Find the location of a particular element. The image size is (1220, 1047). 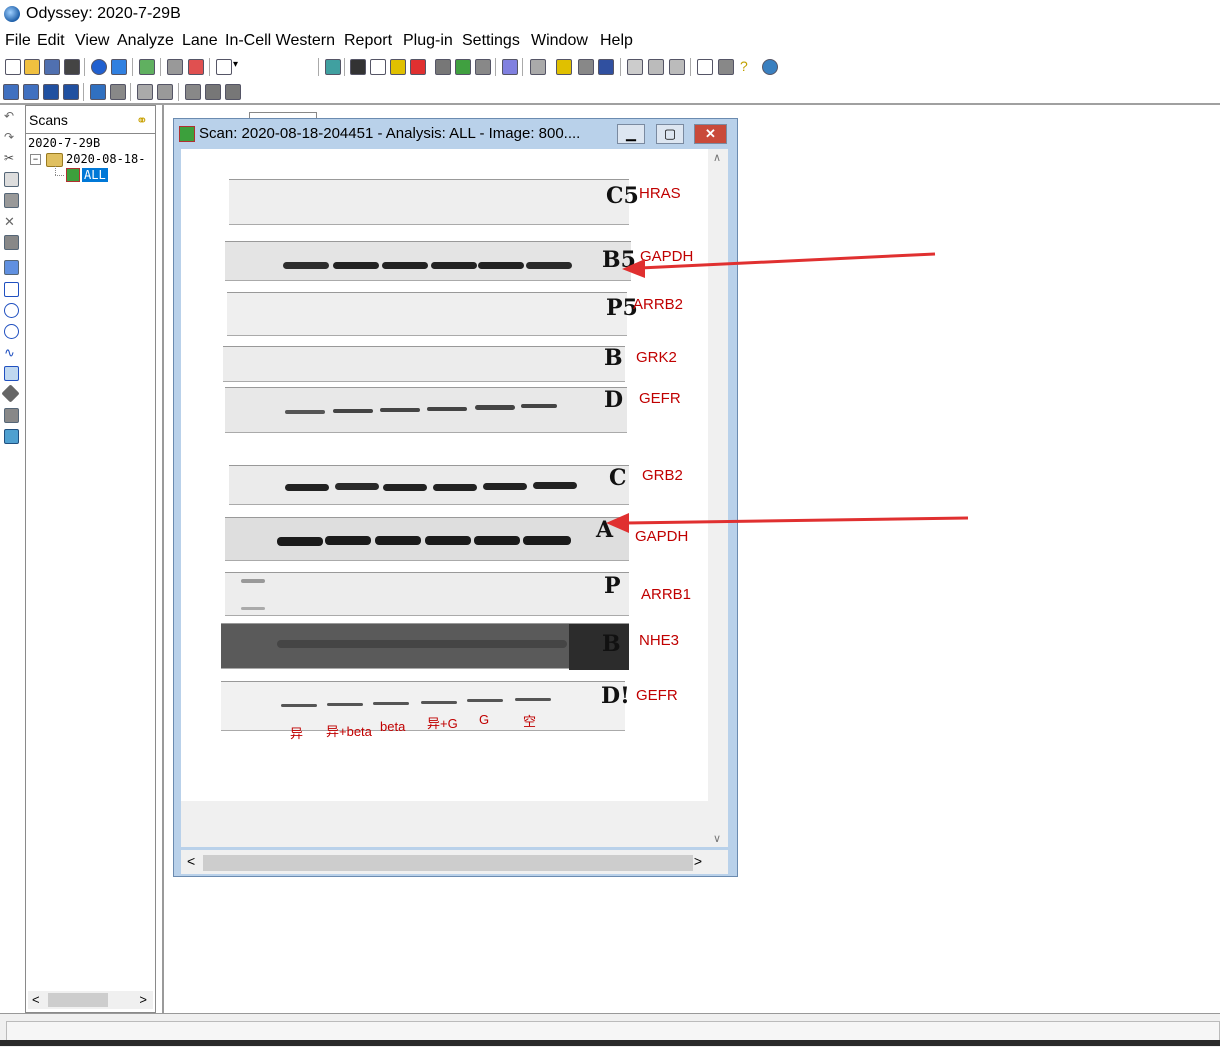

settings-gear-icon is located at coordinates (564, 67).